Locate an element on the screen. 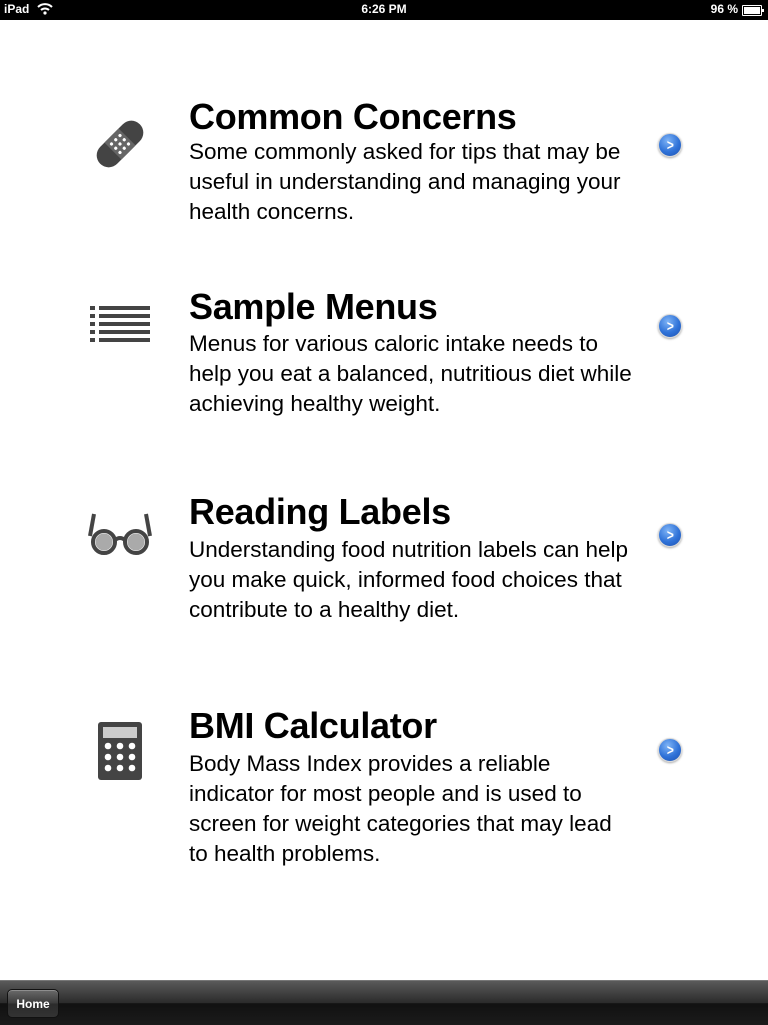 The height and width of the screenshot is (1025, 768). battery-icon is located at coordinates (753, 10).